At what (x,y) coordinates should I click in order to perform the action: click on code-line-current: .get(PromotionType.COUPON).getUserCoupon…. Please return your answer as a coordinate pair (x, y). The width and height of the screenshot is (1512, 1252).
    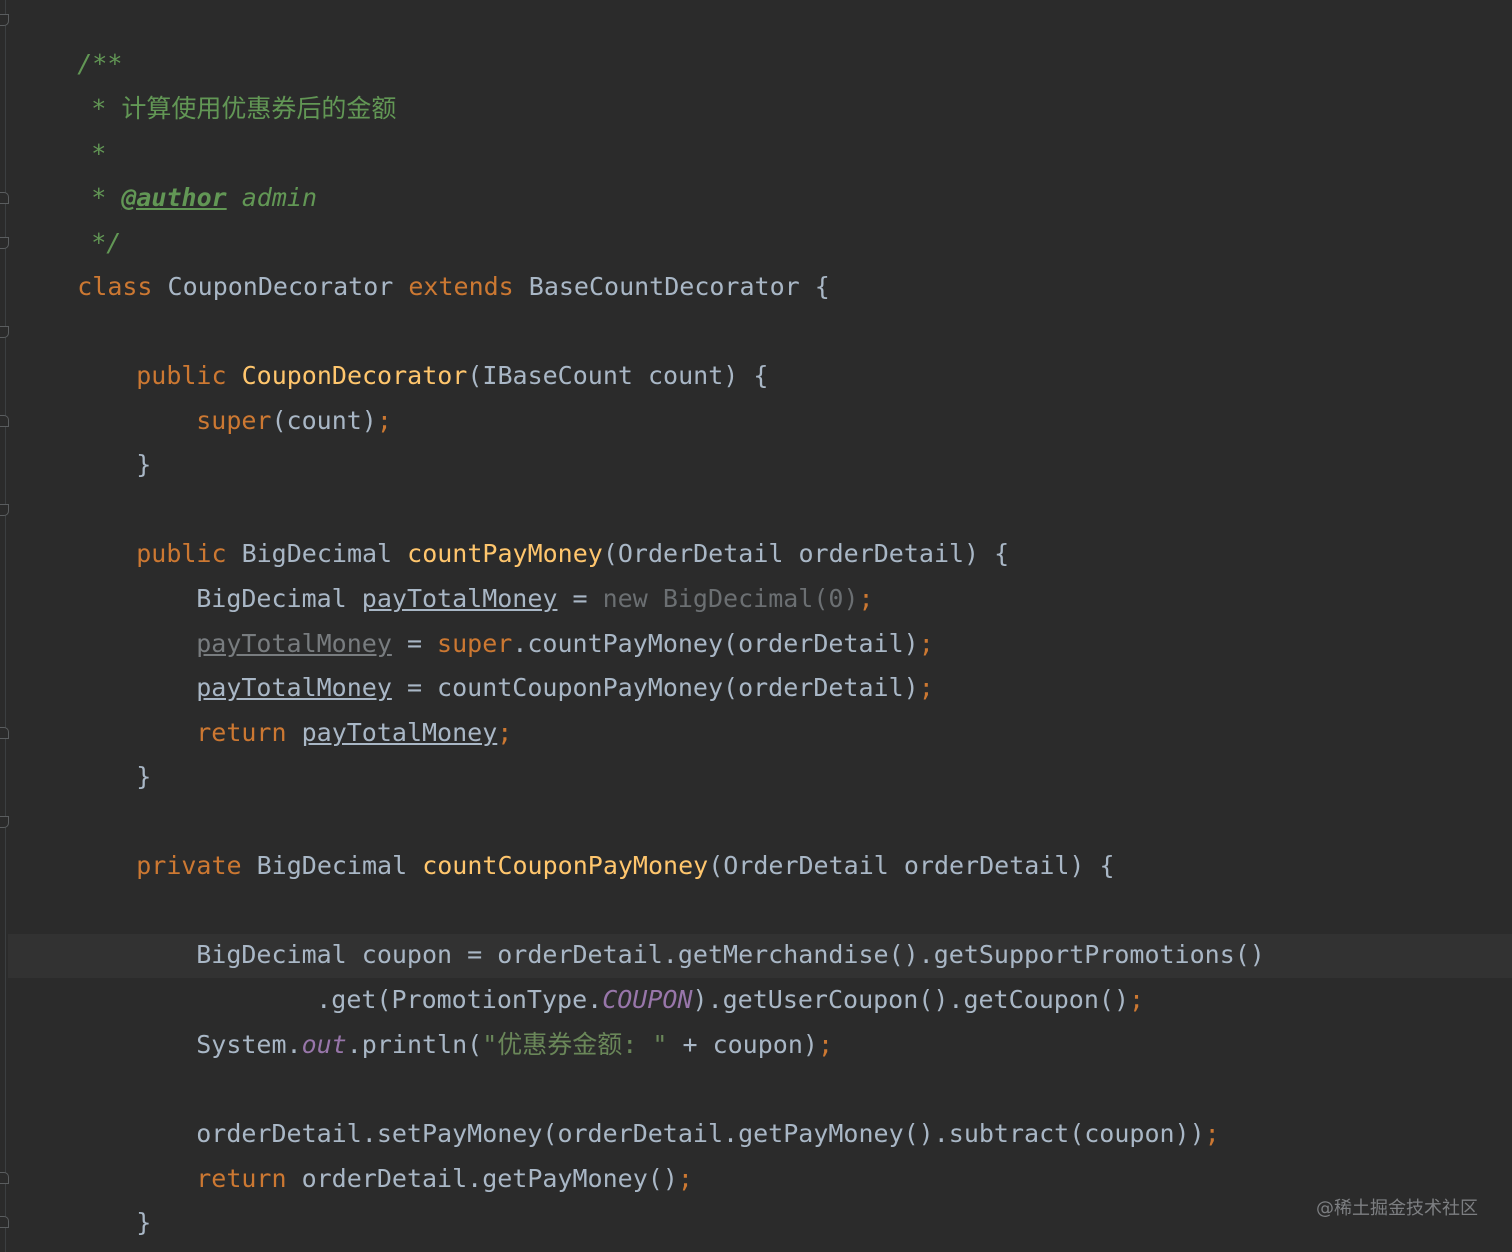
    Looking at the image, I should click on (700, 974).